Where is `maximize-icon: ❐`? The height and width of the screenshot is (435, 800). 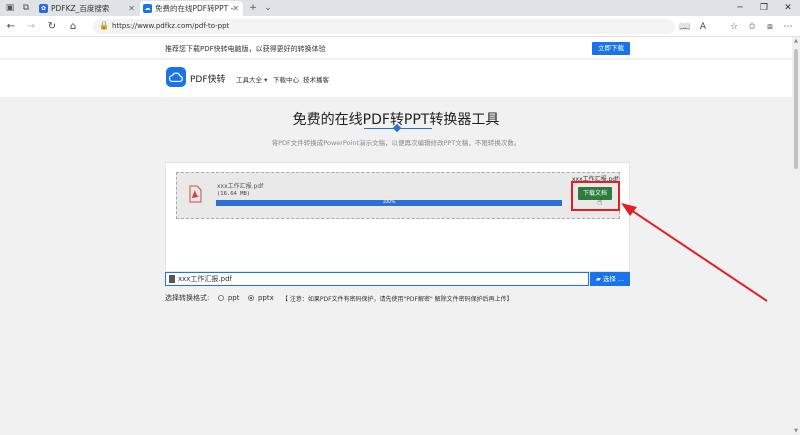
maximize-icon: ❐ is located at coordinates (764, 8).